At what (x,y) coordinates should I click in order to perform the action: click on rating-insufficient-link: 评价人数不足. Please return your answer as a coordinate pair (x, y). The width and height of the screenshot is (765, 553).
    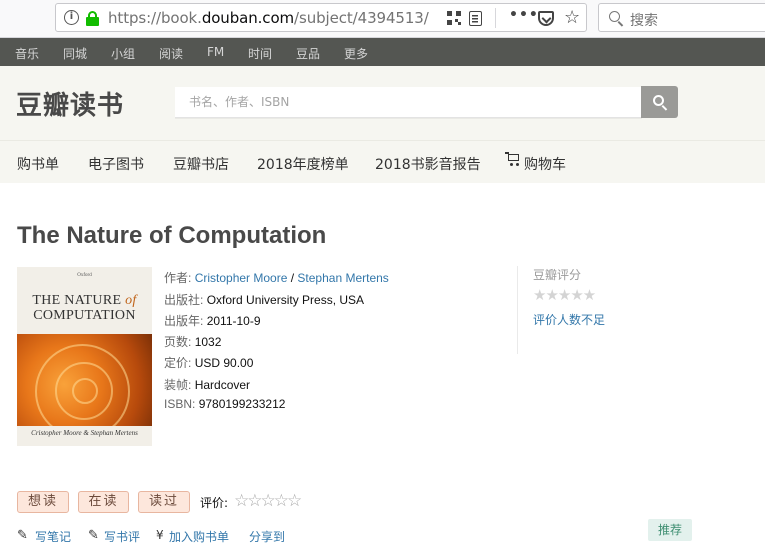
    Looking at the image, I should click on (569, 319).